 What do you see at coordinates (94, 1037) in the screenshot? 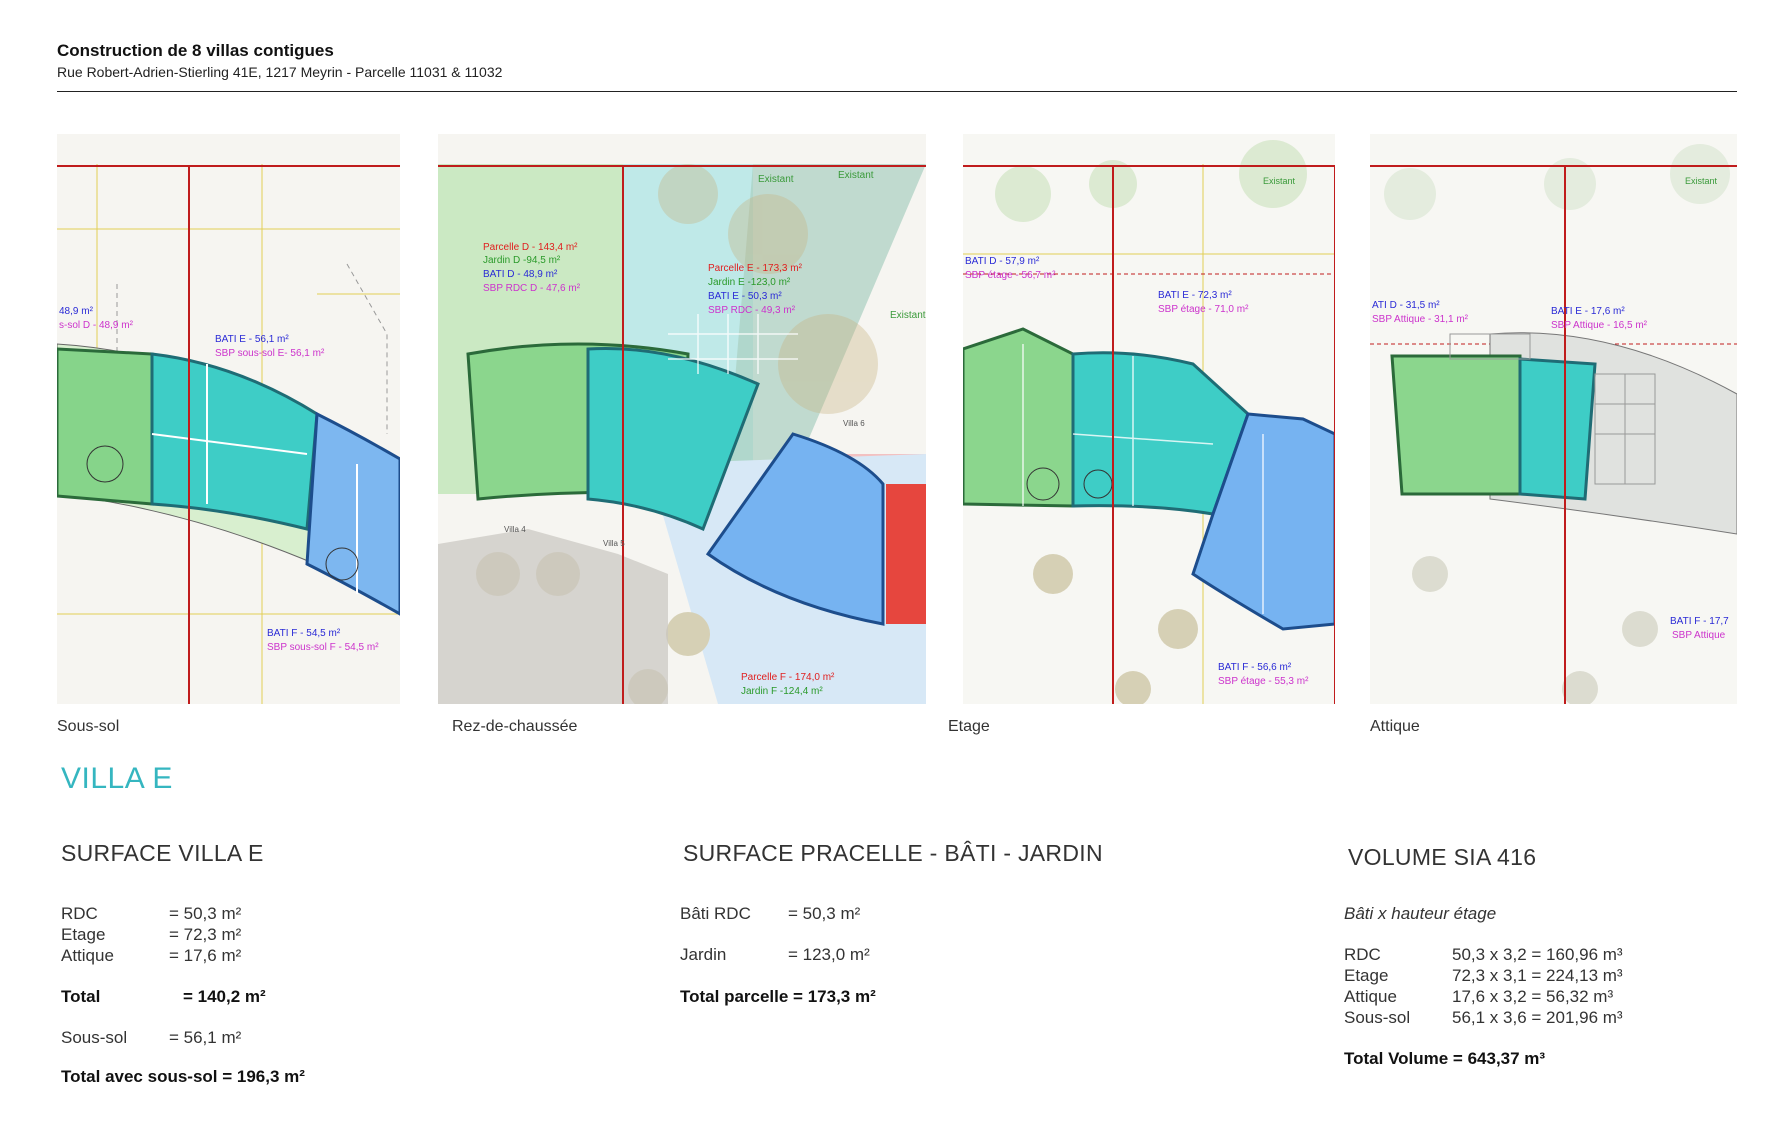
I see `soussol-label: Sous-sol` at bounding box center [94, 1037].